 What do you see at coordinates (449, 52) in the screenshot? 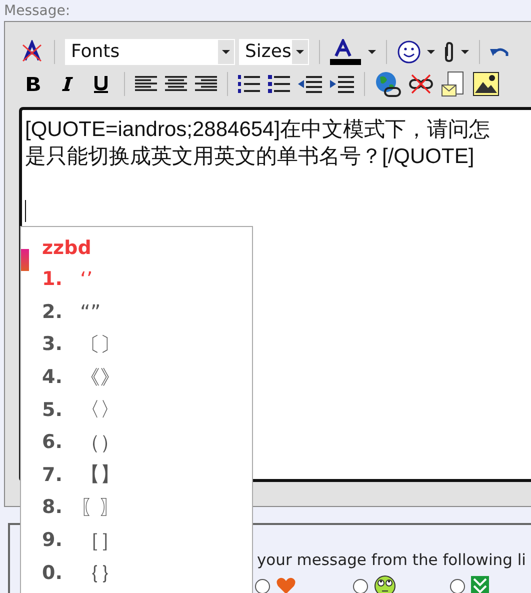
I see `paperclip-icon` at bounding box center [449, 52].